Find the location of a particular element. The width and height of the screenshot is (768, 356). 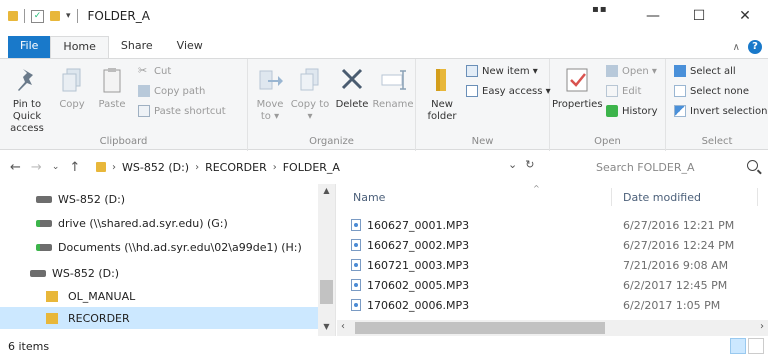

search-placeholder: Search FOLDER_A is located at coordinates (645, 167).